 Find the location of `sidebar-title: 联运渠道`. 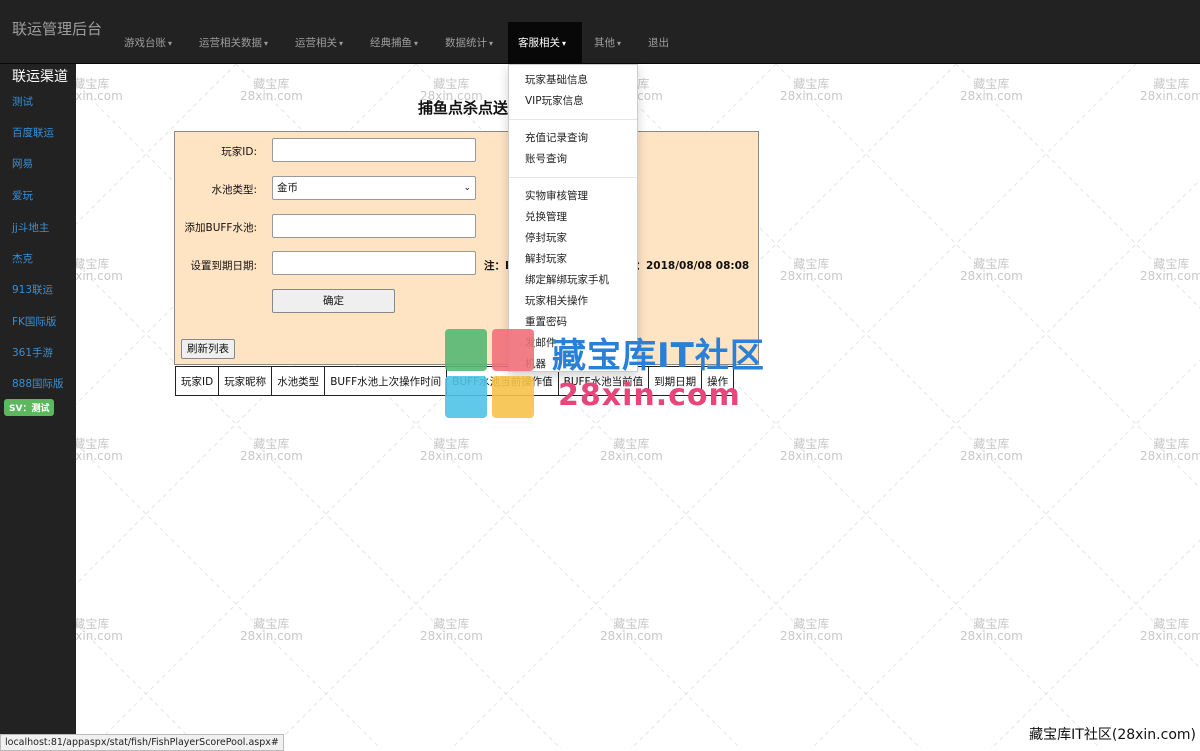

sidebar-title: 联运渠道 is located at coordinates (40, 77).